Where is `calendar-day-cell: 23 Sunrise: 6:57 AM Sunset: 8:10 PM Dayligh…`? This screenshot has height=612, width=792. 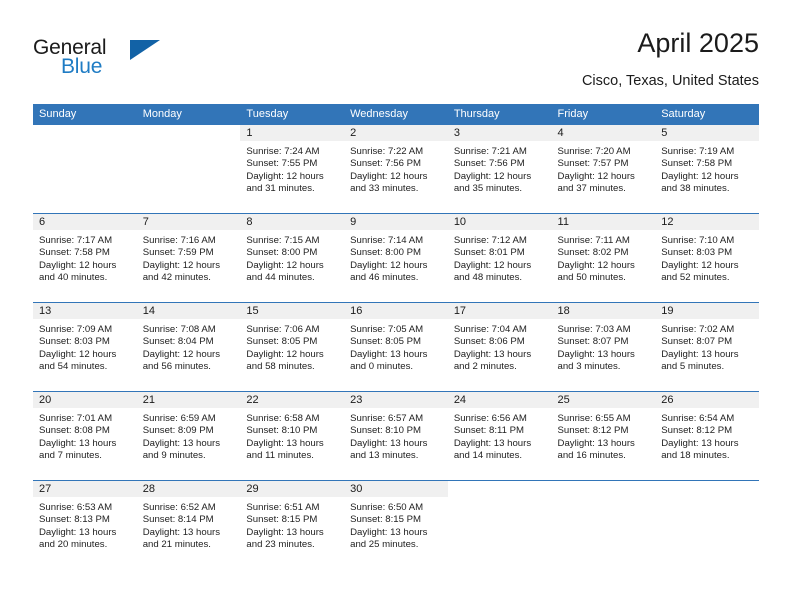
calendar-day-cell: 23 Sunrise: 6:57 AM Sunset: 8:10 PM Dayligh… is located at coordinates (396, 436).